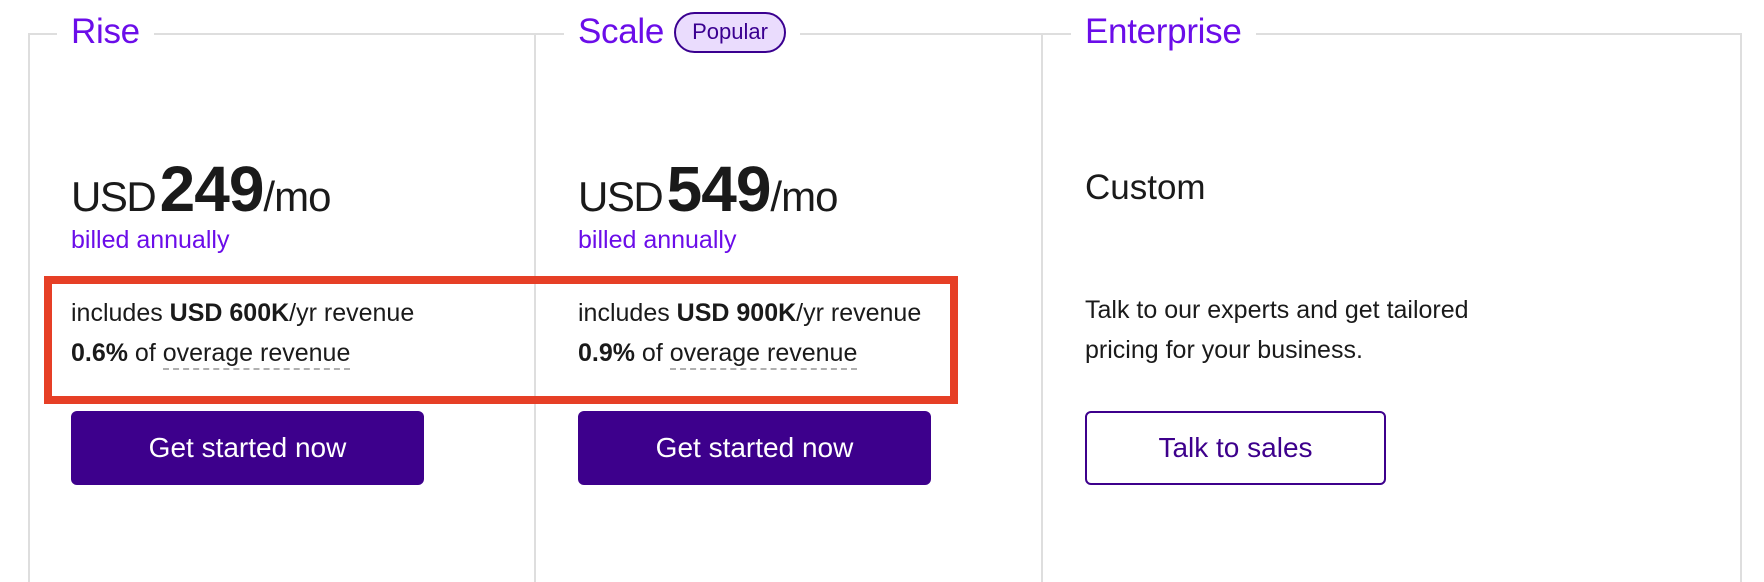  I want to click on overage-fee: 0.6% of overage revenue, so click(242, 353).